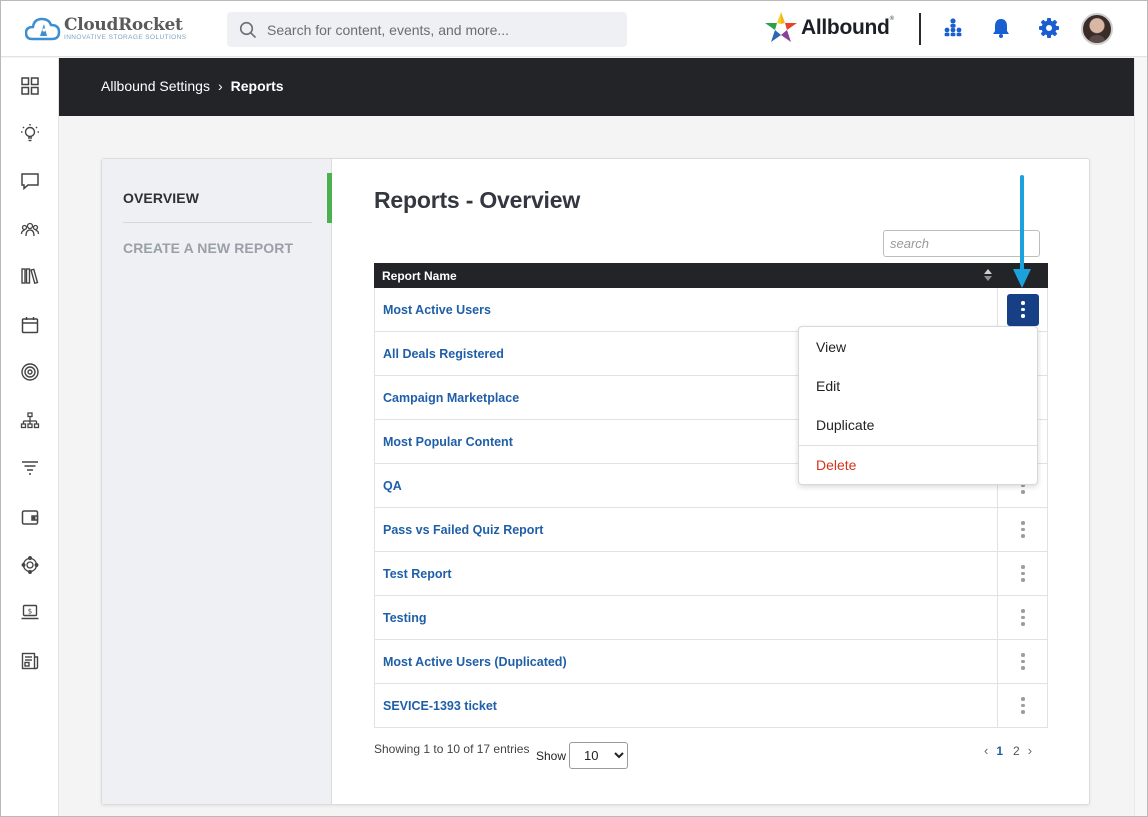 The image size is (1148, 817). I want to click on sort-icon, so click(988, 275).